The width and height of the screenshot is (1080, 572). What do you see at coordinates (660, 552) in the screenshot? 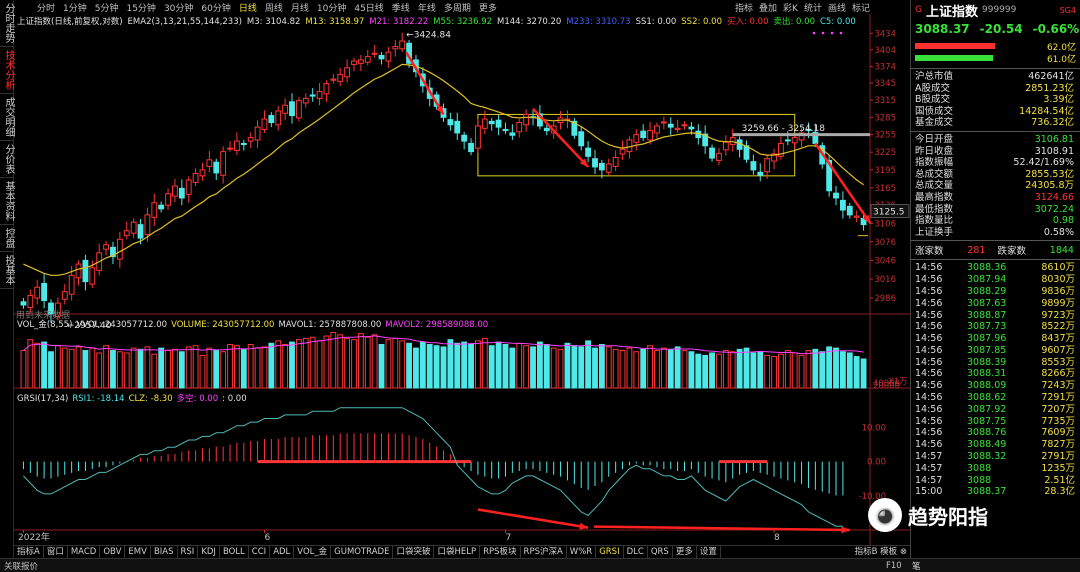
I see `indicator-tab-20: QRS` at bounding box center [660, 552].